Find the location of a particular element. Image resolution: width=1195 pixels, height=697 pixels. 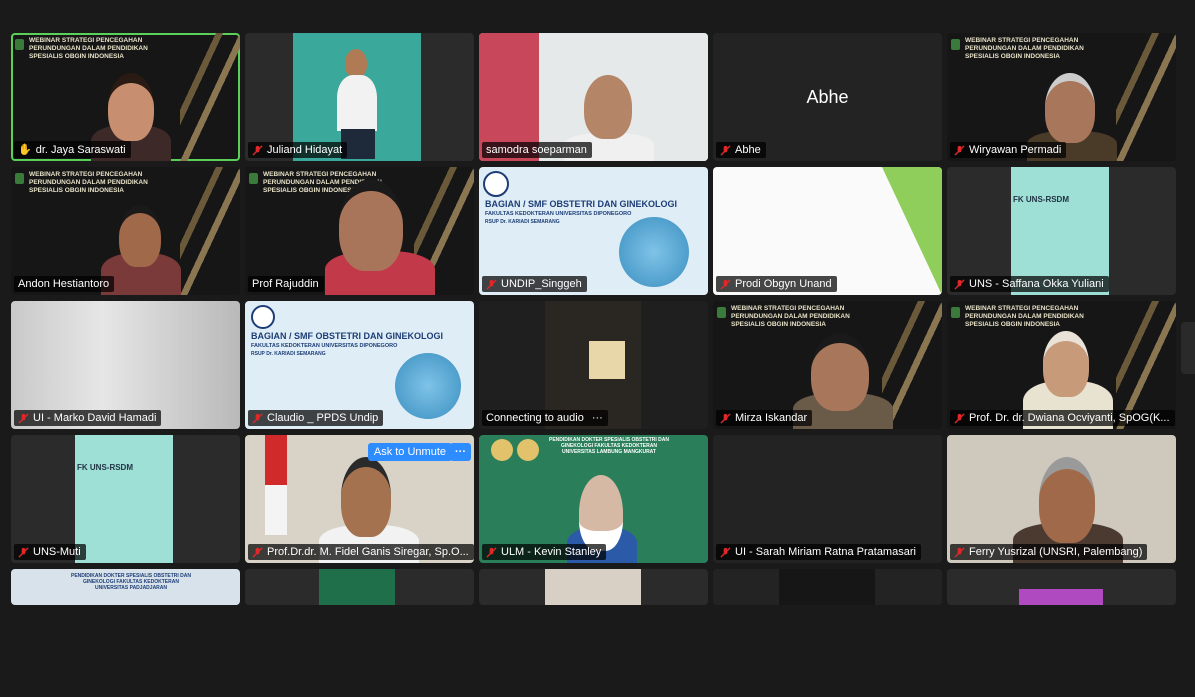

participant-name: UNS-Muti is located at coordinates (57, 552).